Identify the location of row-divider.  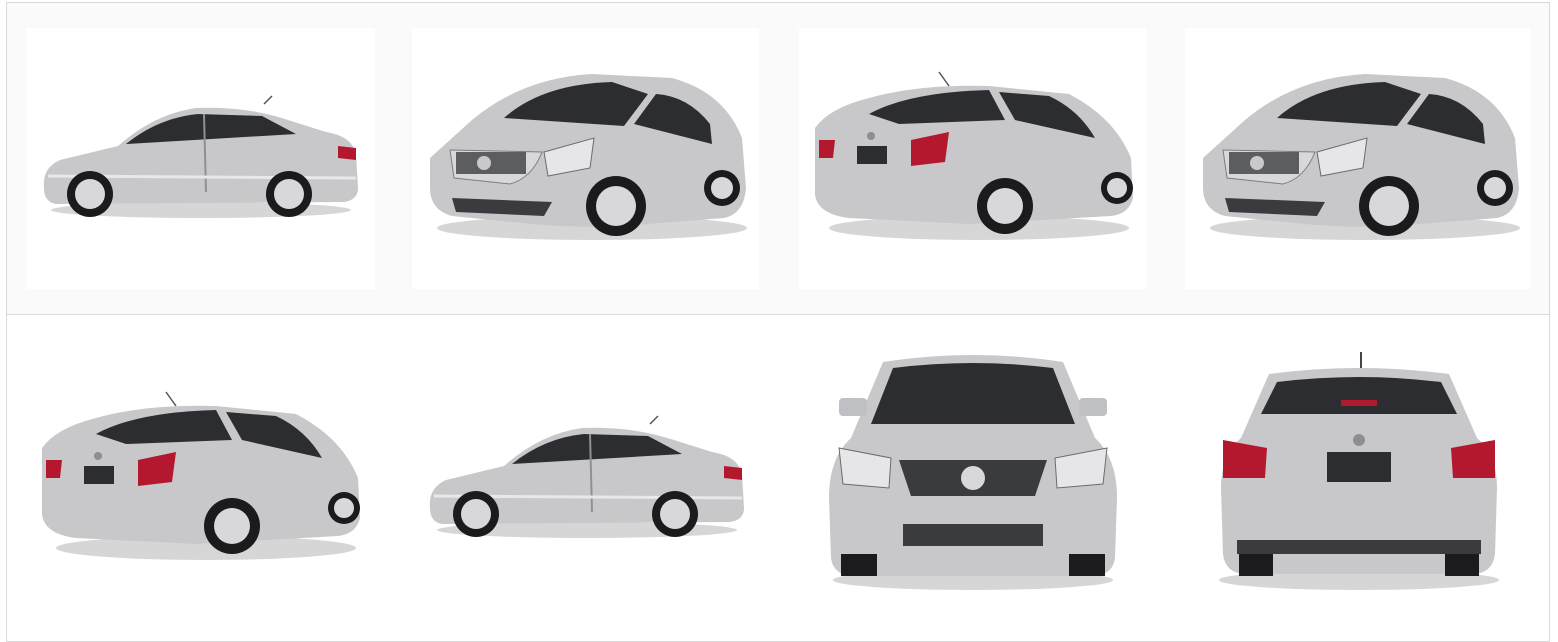
(778, 314).